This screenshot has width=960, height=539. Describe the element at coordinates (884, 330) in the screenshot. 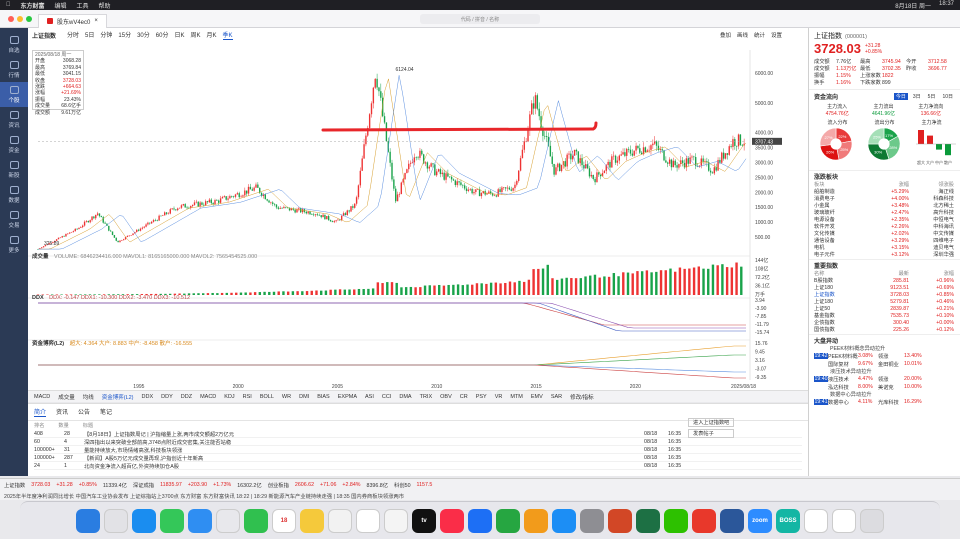

I see `index-row: 国债指数 225.26 +0.12%` at that location.